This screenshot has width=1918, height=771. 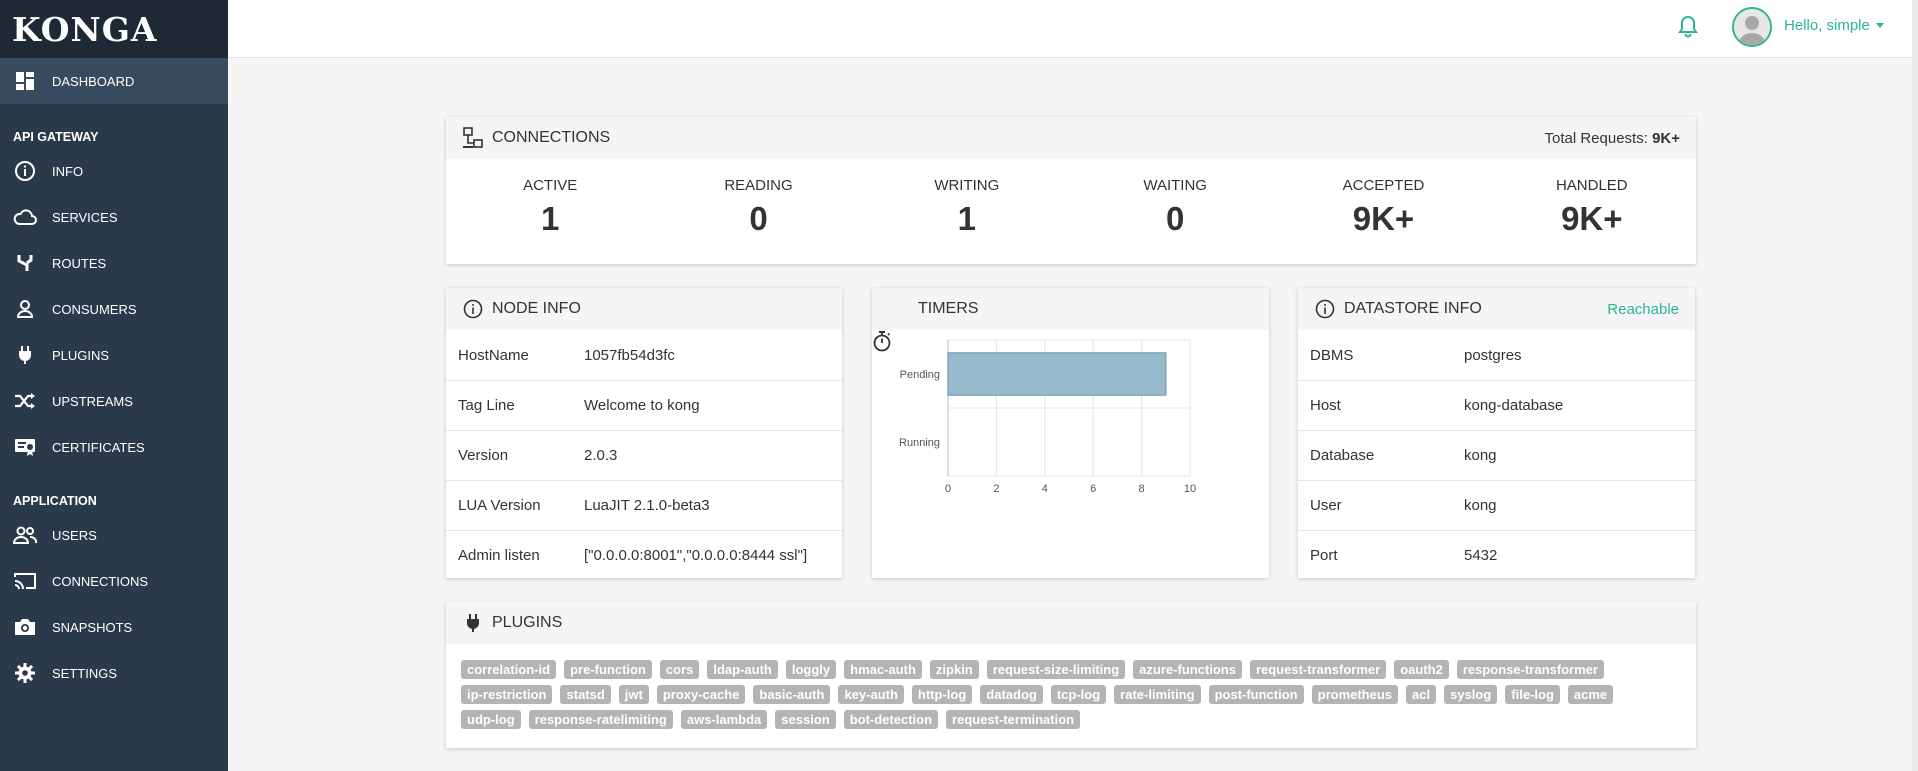 I want to click on stat-active: ACTIVE 1, so click(x=550, y=211).